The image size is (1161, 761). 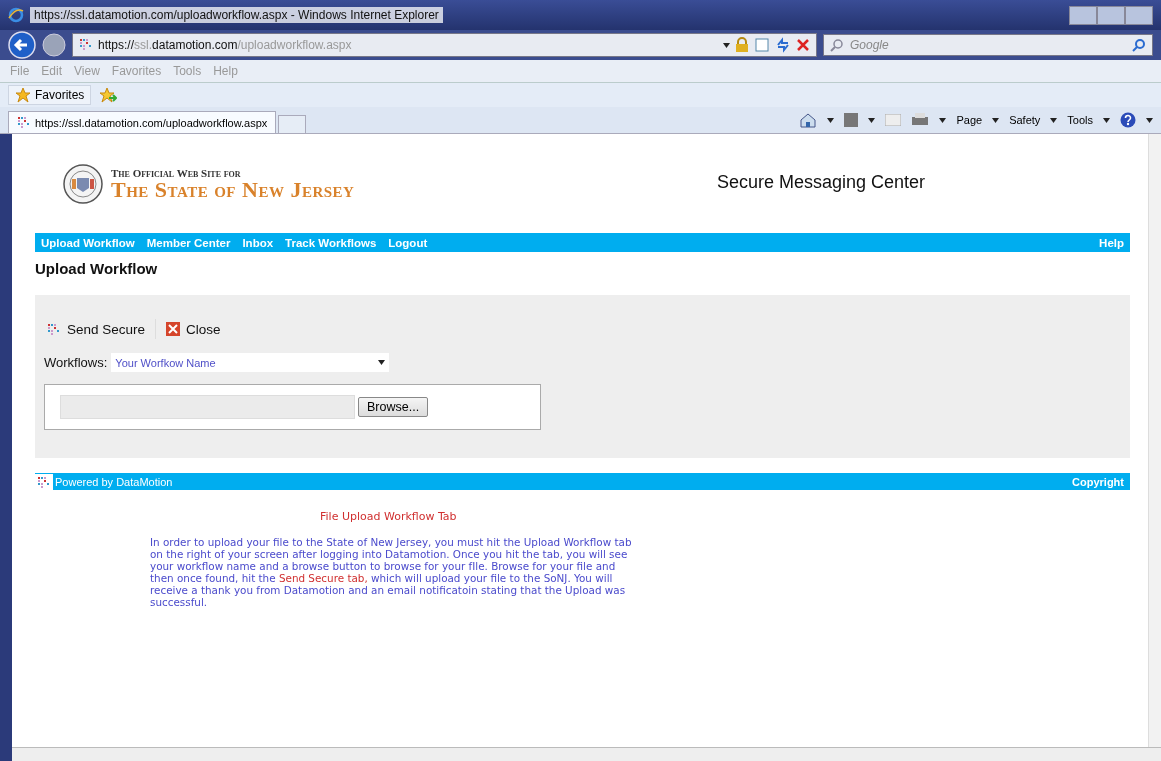 I want to click on file-path-field, so click(x=207, y=407).